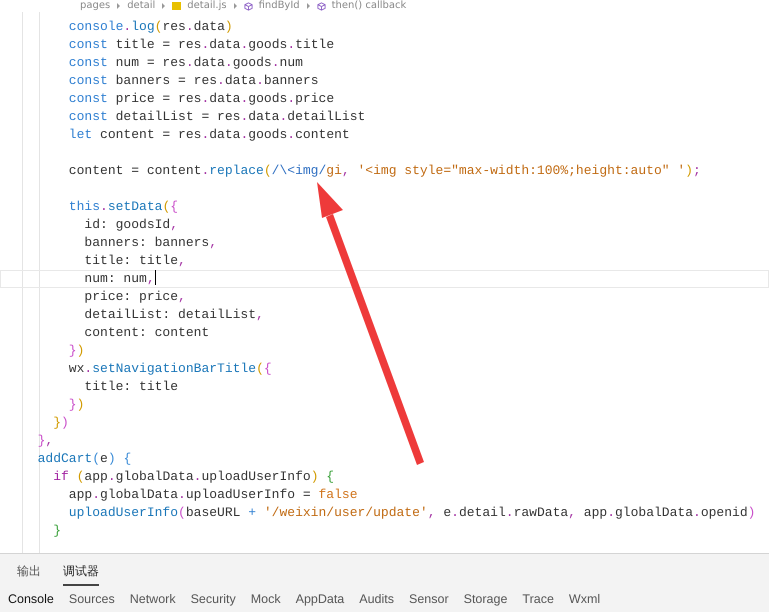 The height and width of the screenshot is (612, 769). What do you see at coordinates (155, 277) in the screenshot?
I see `text-cursor` at bounding box center [155, 277].